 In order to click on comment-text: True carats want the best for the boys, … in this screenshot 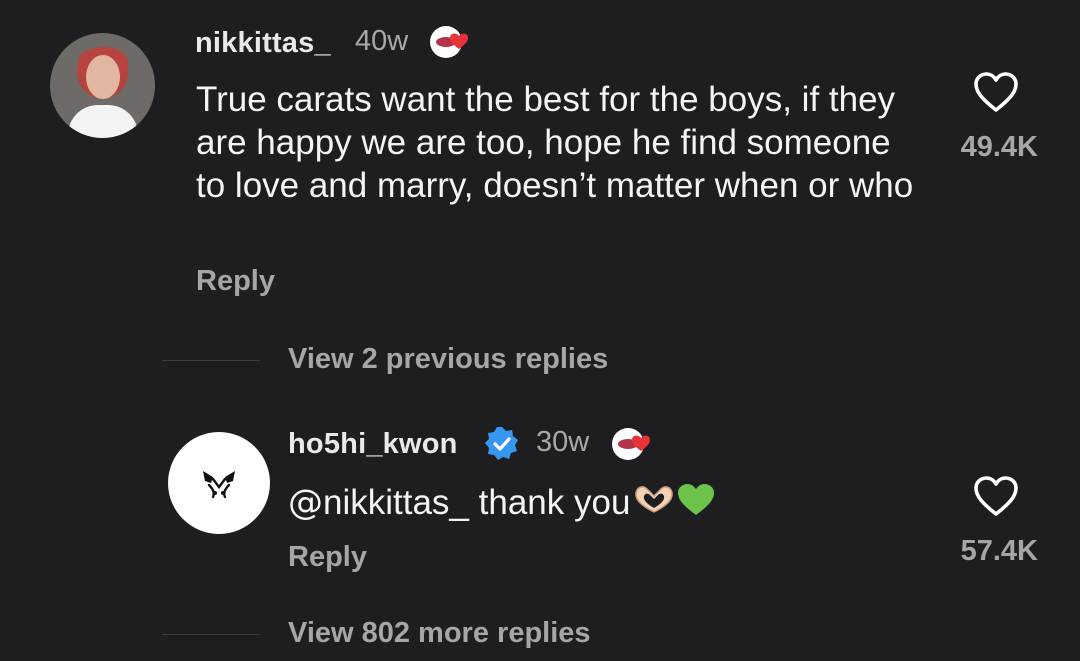, I will do `click(555, 142)`.